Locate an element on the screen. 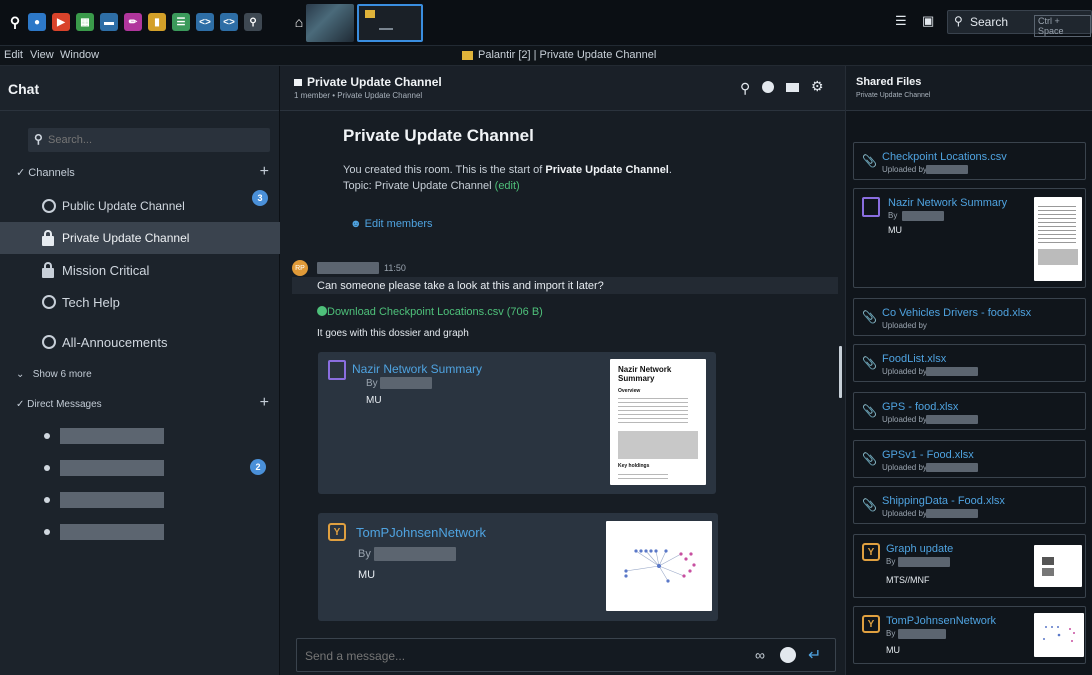 The height and width of the screenshot is (675, 1092). shared-file-item: 📎 ShippingData - Food.xlsx Uploaded by is located at coordinates (969, 505).